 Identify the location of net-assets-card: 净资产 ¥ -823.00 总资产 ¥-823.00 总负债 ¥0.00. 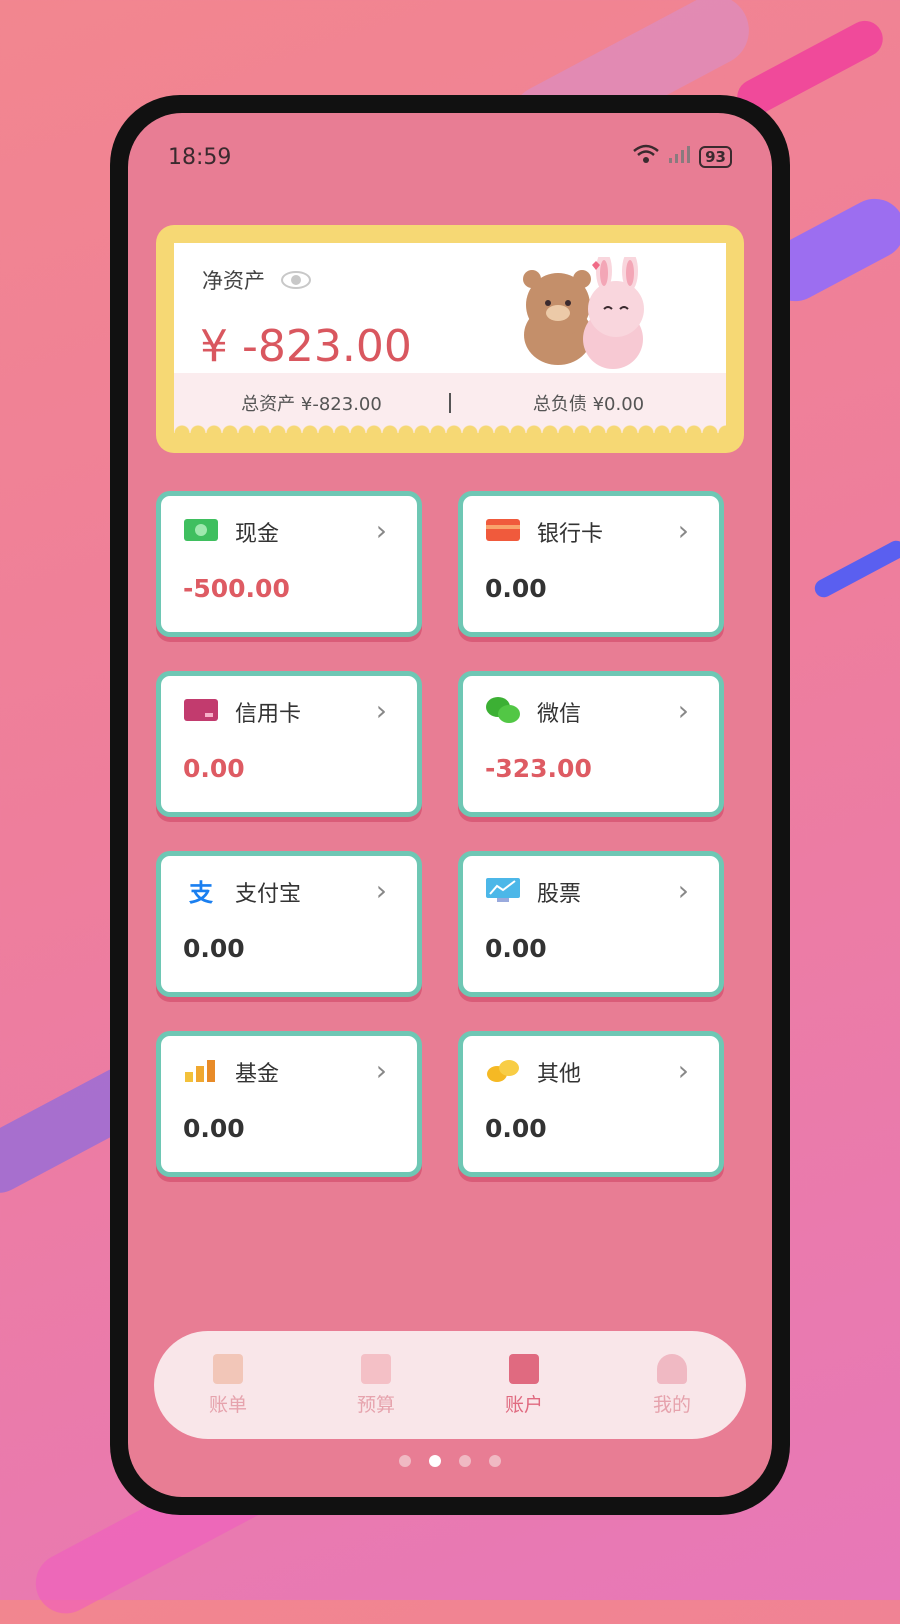
(450, 339).